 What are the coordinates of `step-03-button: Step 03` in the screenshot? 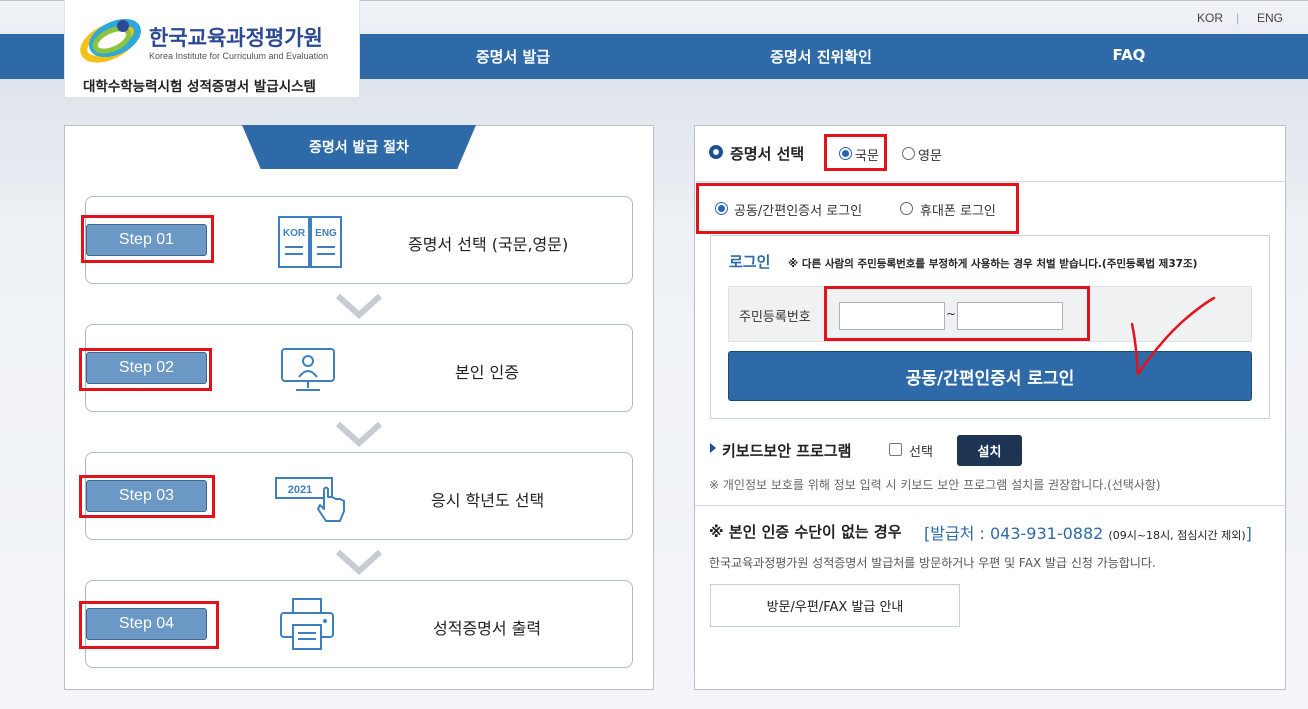 It's located at (146, 496).